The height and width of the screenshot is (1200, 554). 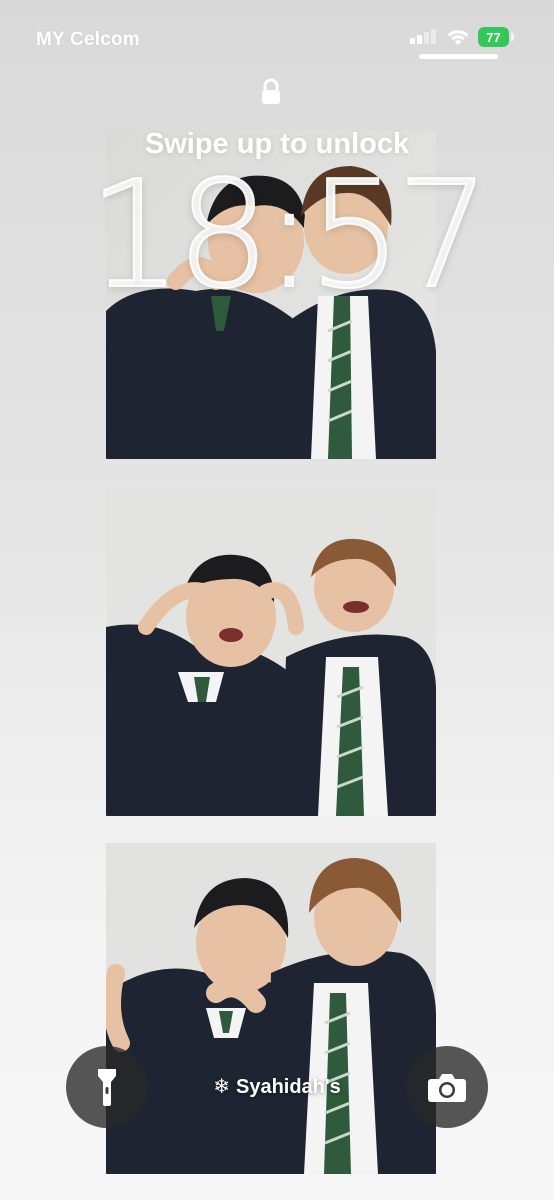 I want to click on owner-name: Syahidah's, so click(x=288, y=1087).